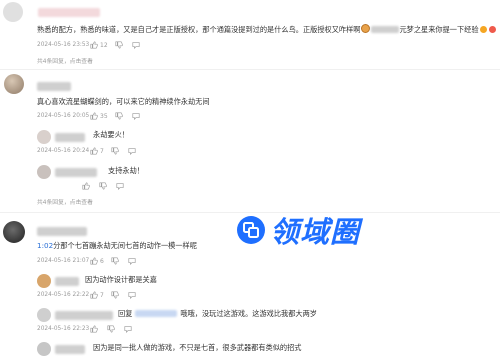 Image resolution: width=500 pixels, height=361 pixels. Describe the element at coordinates (102, 261) in the screenshot. I see `like-count: 6` at that location.